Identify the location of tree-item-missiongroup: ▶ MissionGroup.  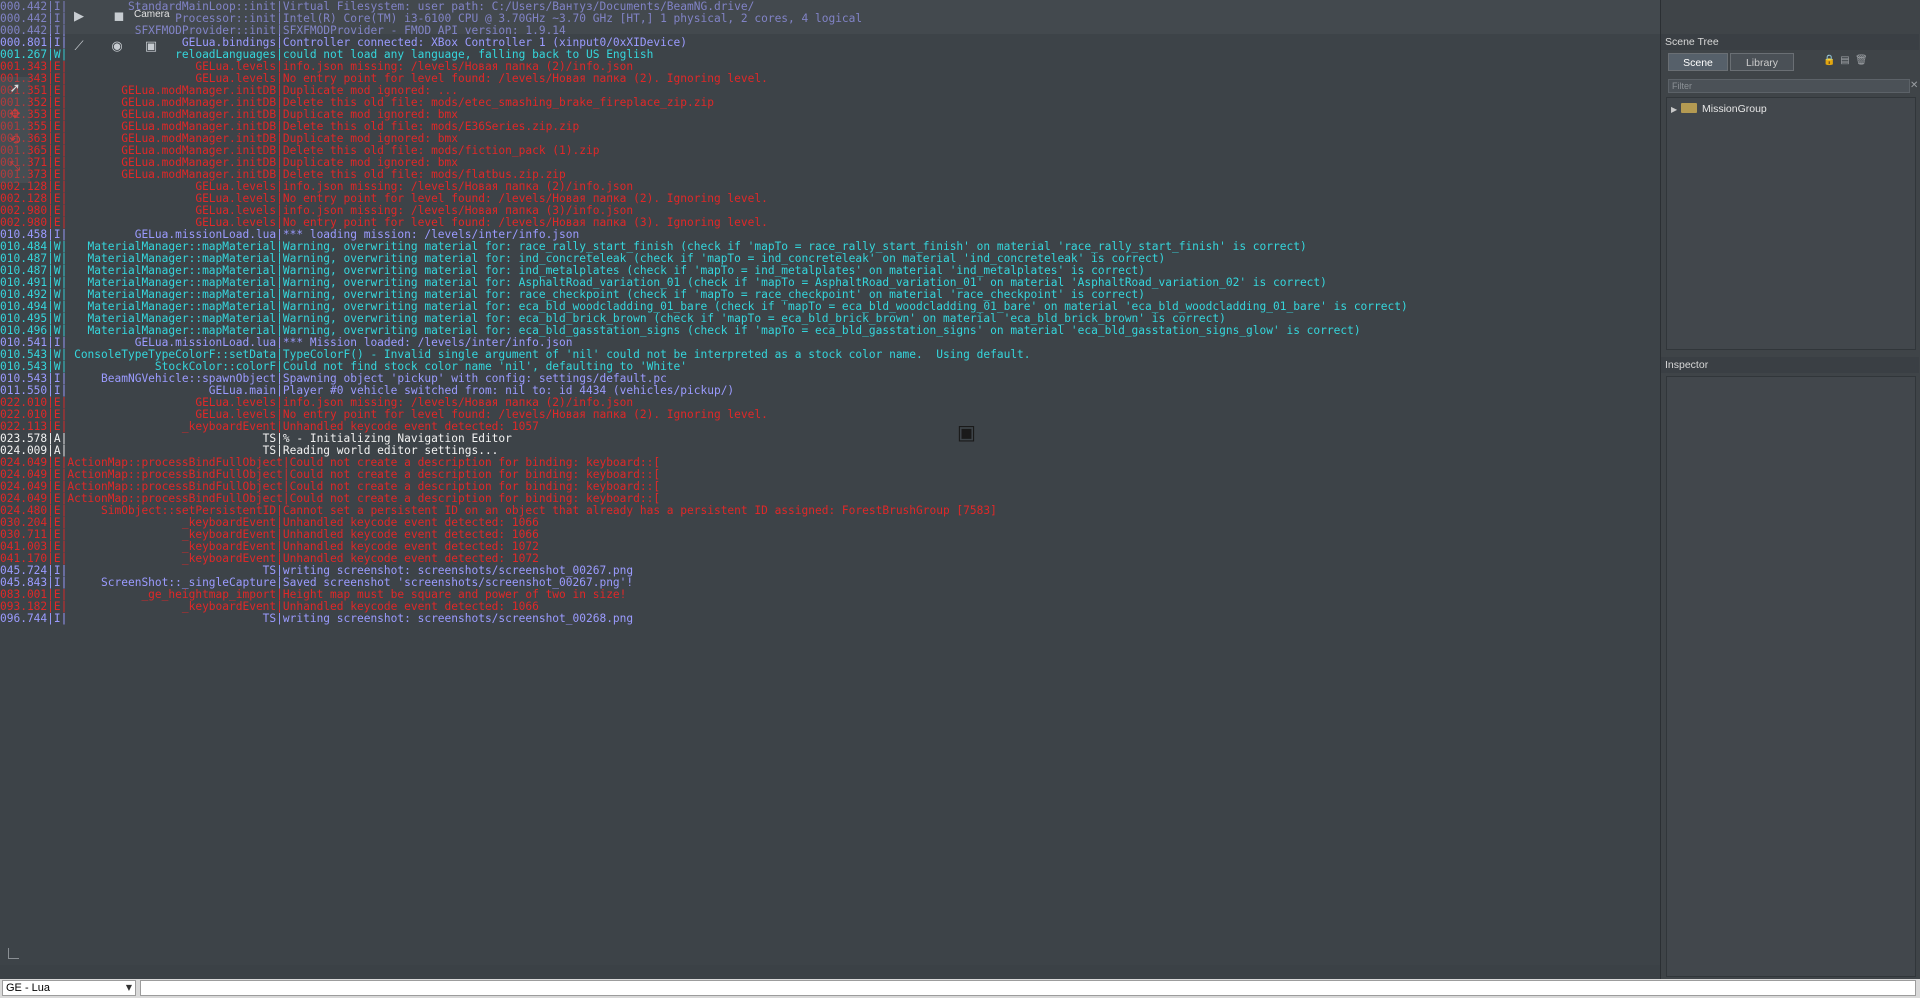
(1719, 109).